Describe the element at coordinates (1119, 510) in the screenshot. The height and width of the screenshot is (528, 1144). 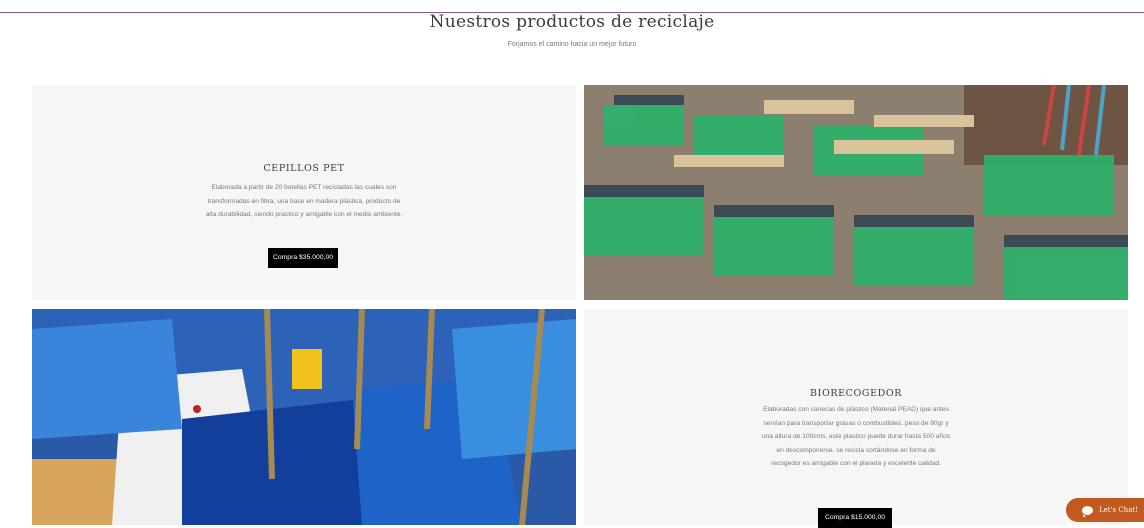
I see `chat-label: Let's Chat!` at that location.